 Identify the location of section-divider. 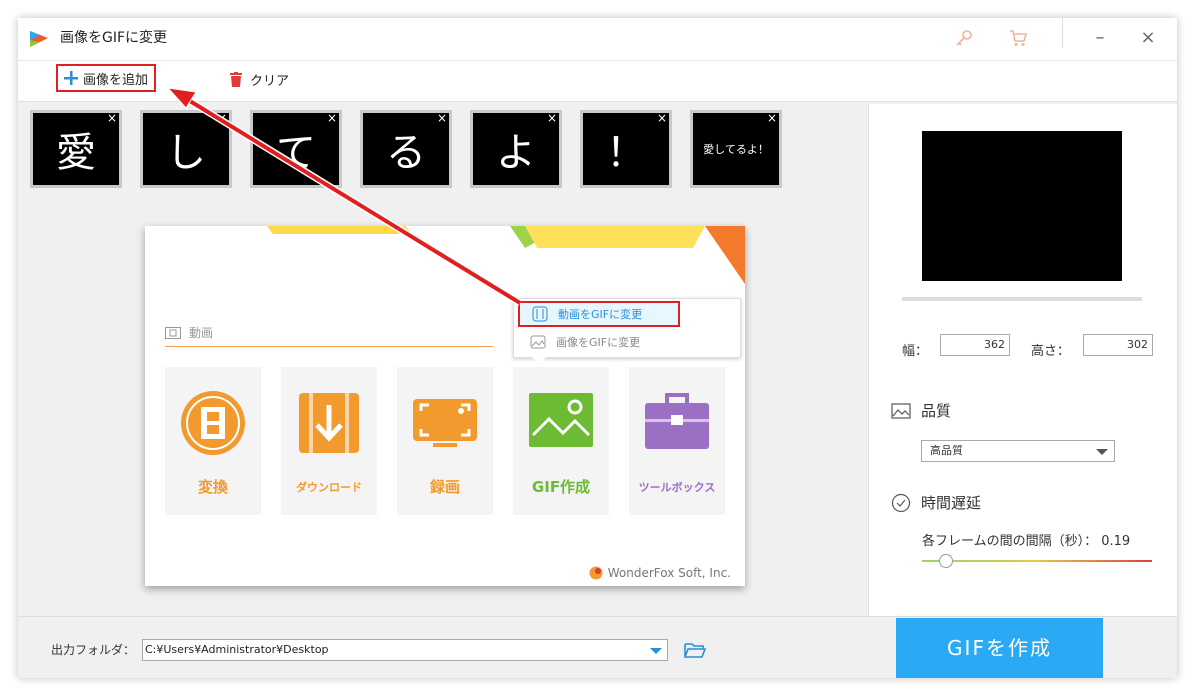
(329, 346).